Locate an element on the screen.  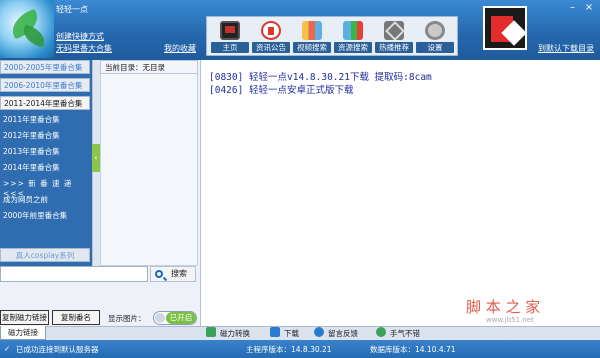
info-icon is located at coordinates (271, 30).